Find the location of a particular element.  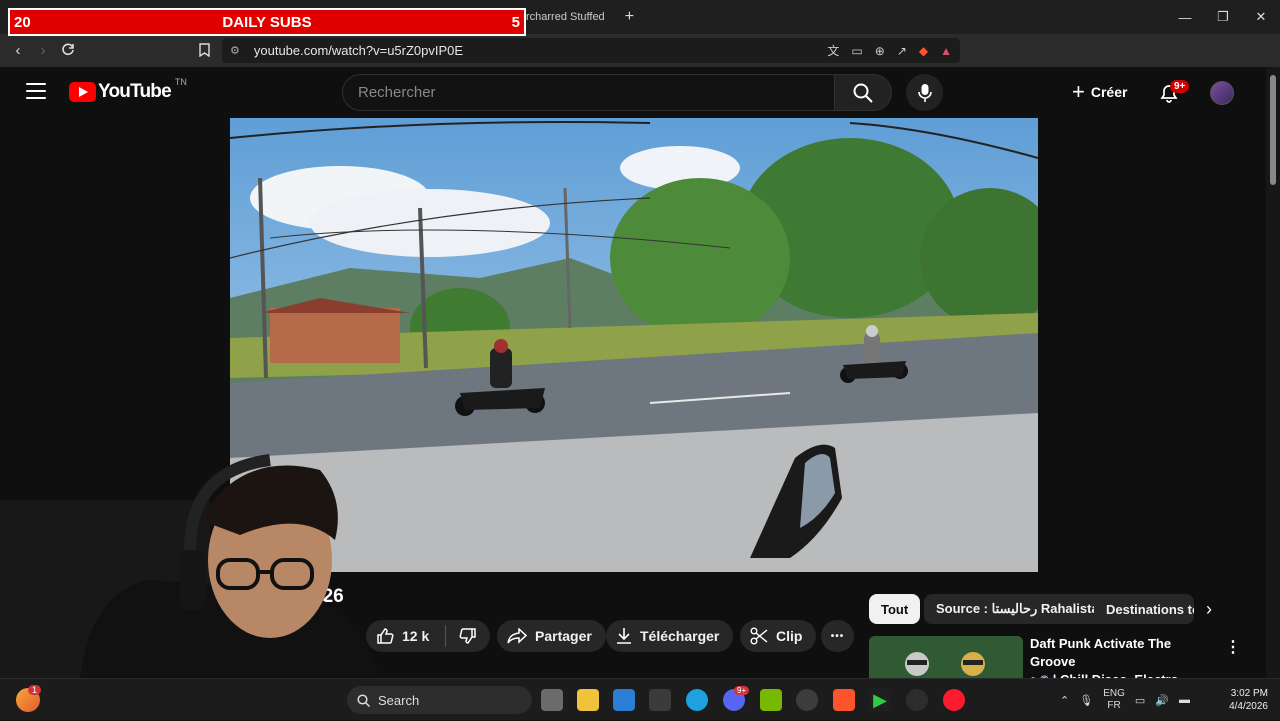

more-actions-button: ••• is located at coordinates (837, 636).